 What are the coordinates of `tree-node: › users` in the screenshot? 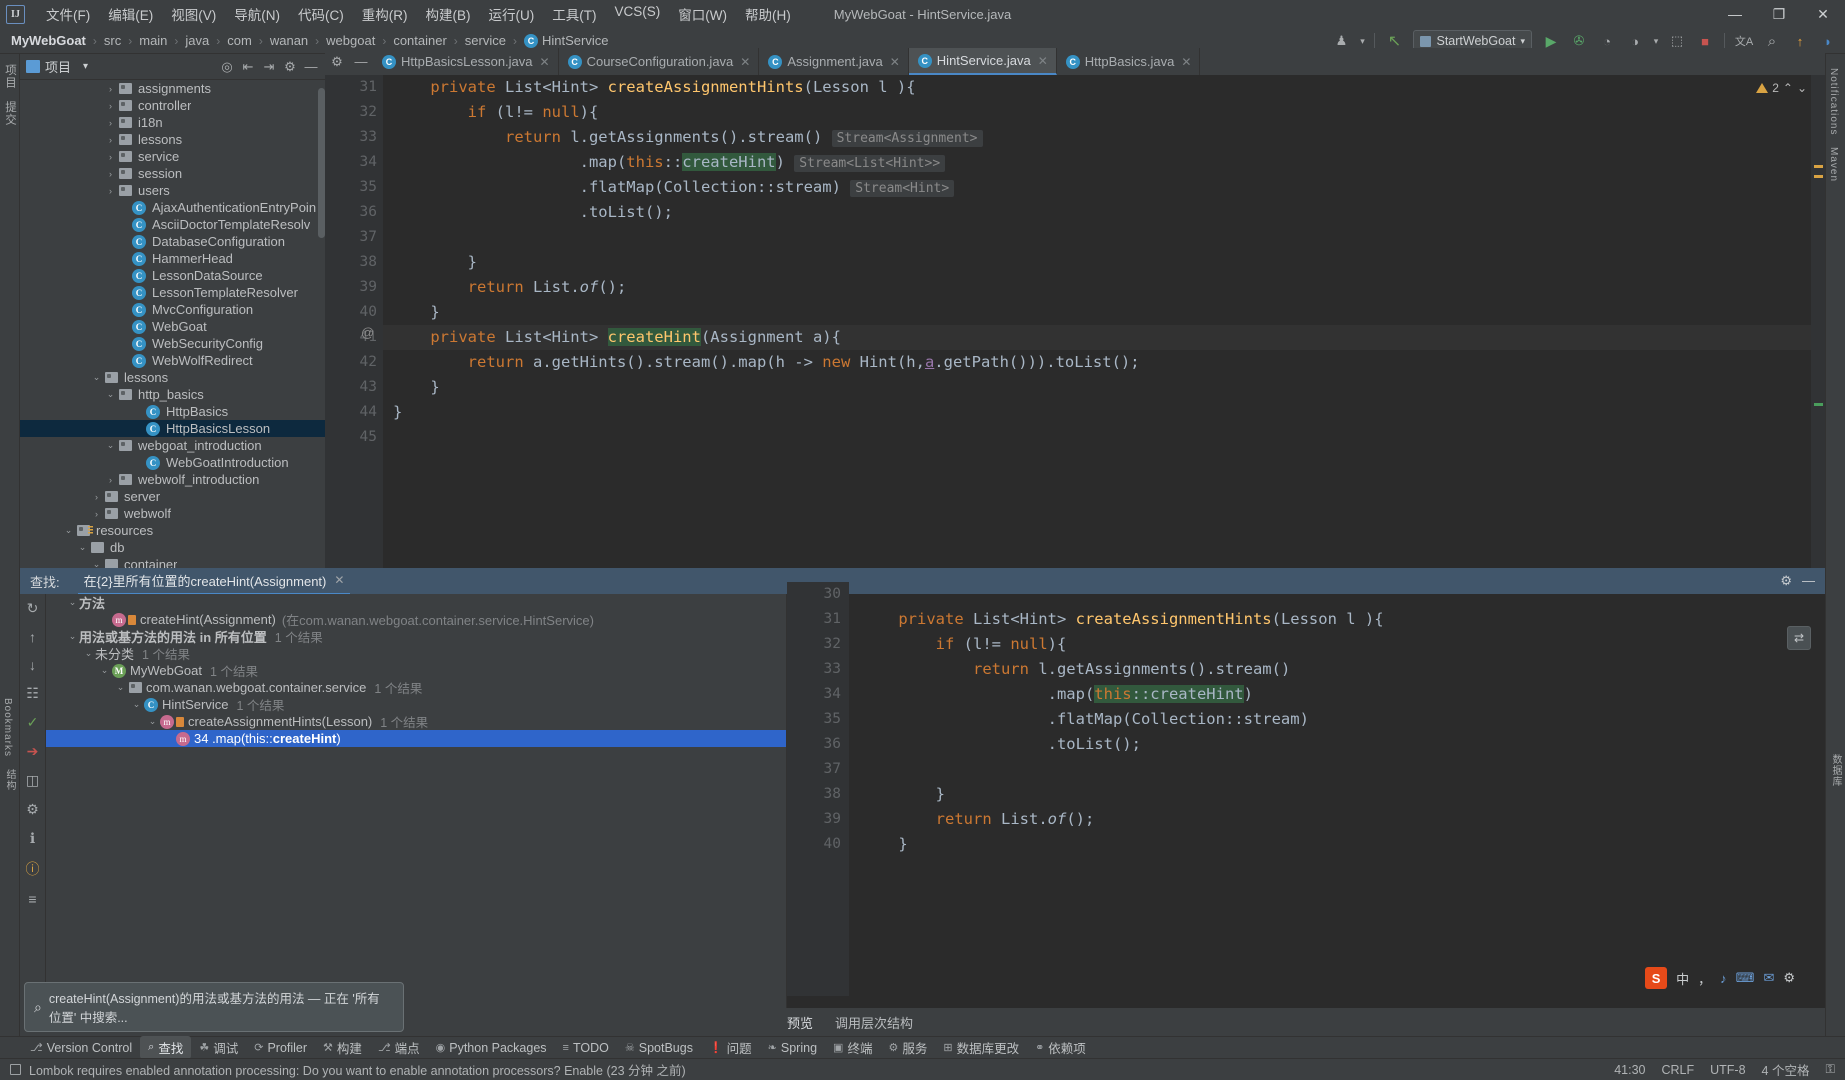 It's located at (172, 190).